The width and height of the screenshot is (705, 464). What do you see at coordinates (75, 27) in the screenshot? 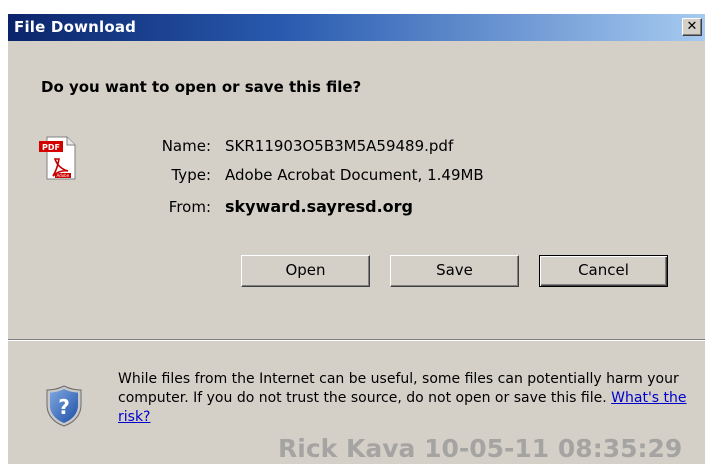
I see `window-title: File Download` at bounding box center [75, 27].